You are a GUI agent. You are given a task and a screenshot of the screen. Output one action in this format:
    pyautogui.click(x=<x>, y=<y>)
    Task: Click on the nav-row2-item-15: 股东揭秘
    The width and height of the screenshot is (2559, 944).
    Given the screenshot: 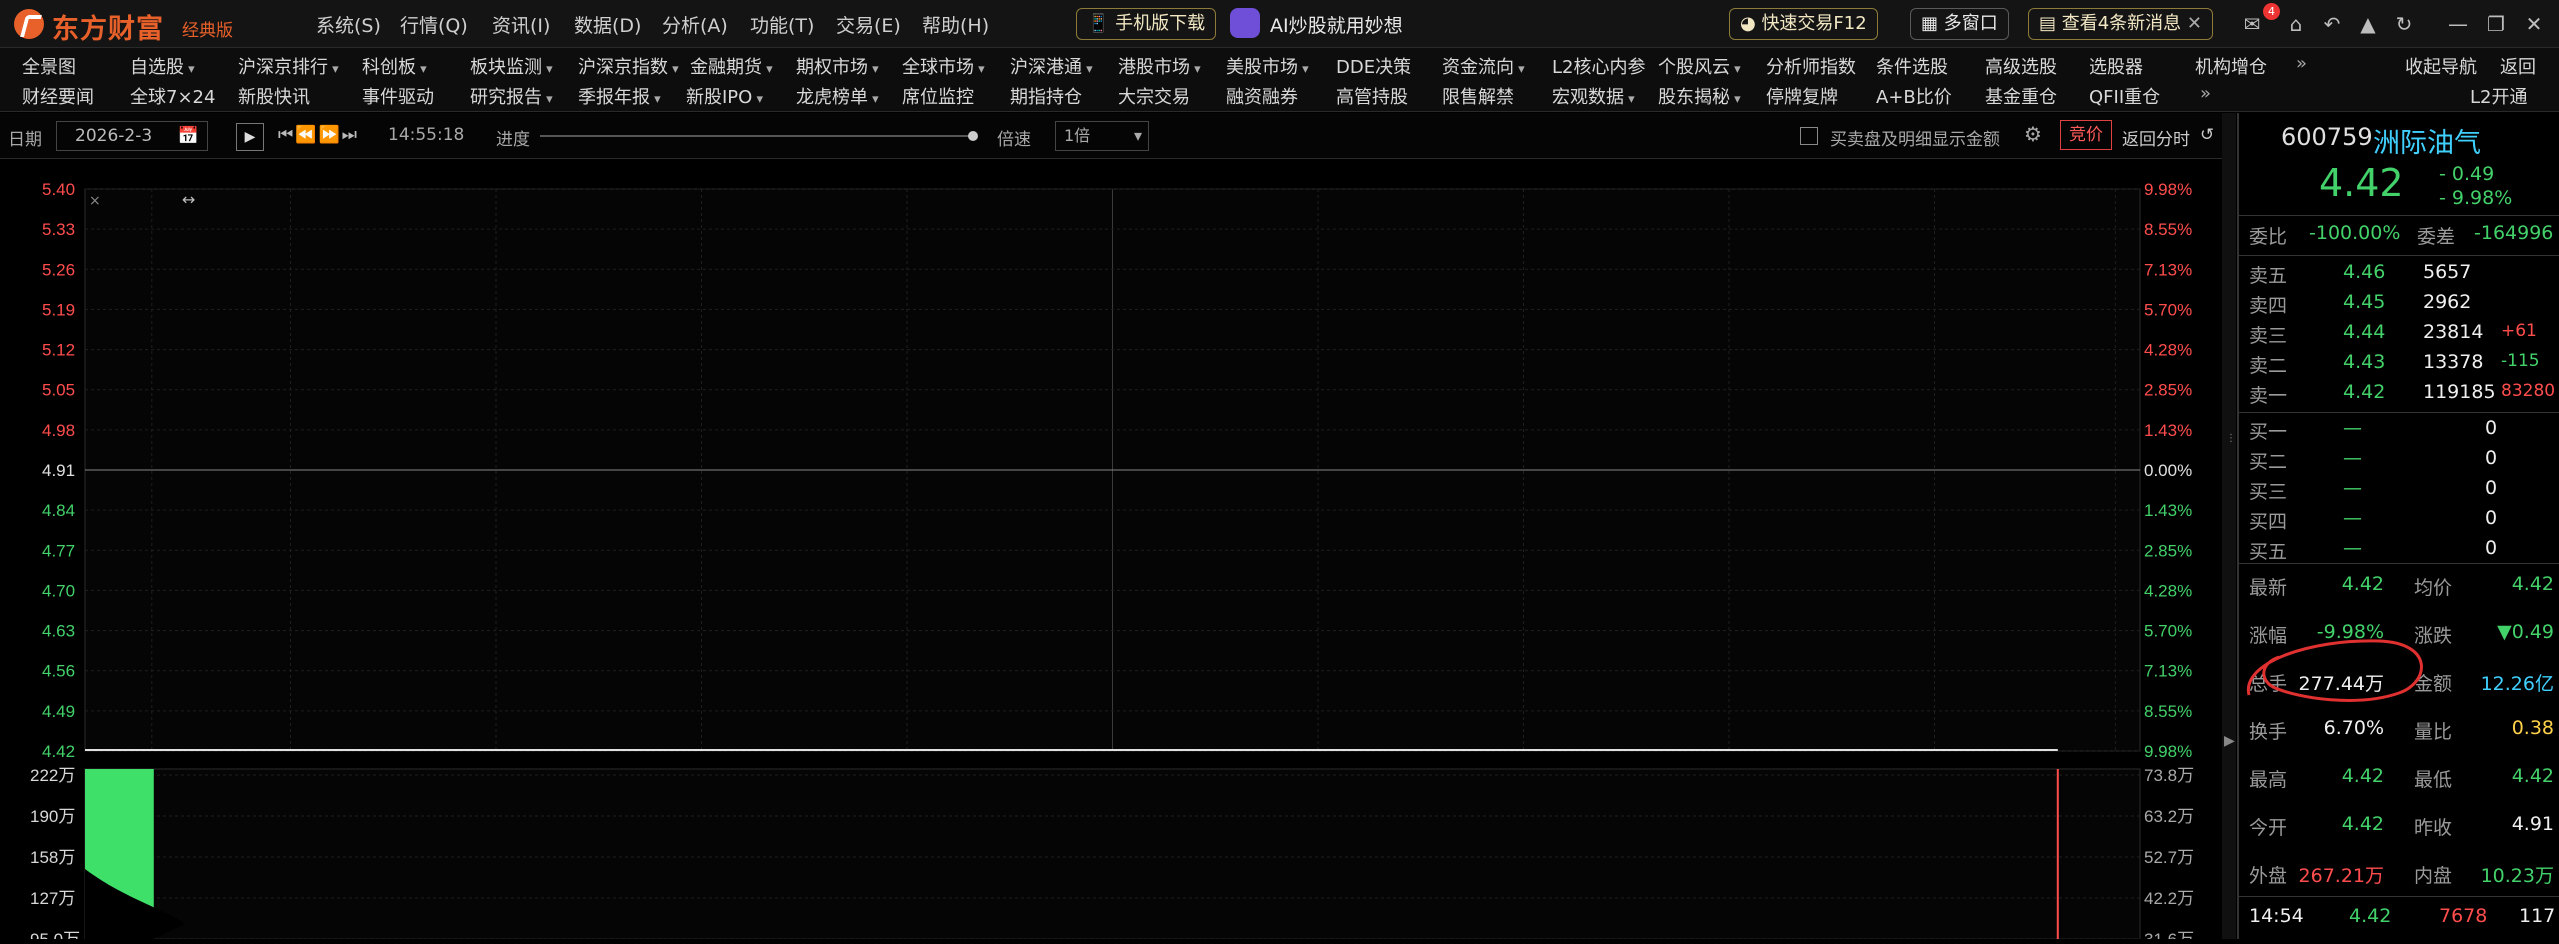 What is the action you would take?
    pyautogui.click(x=1699, y=96)
    